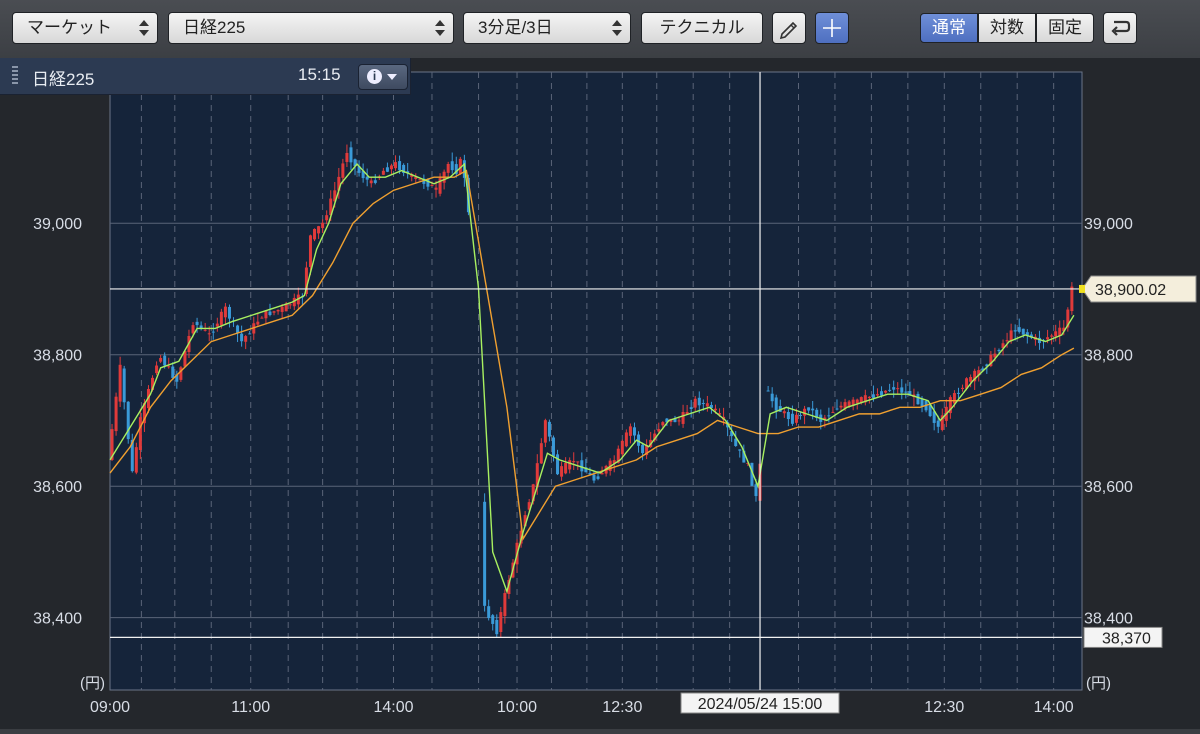  What do you see at coordinates (57, 224) in the screenshot?
I see `y-tick-label-left: 39,000` at bounding box center [57, 224].